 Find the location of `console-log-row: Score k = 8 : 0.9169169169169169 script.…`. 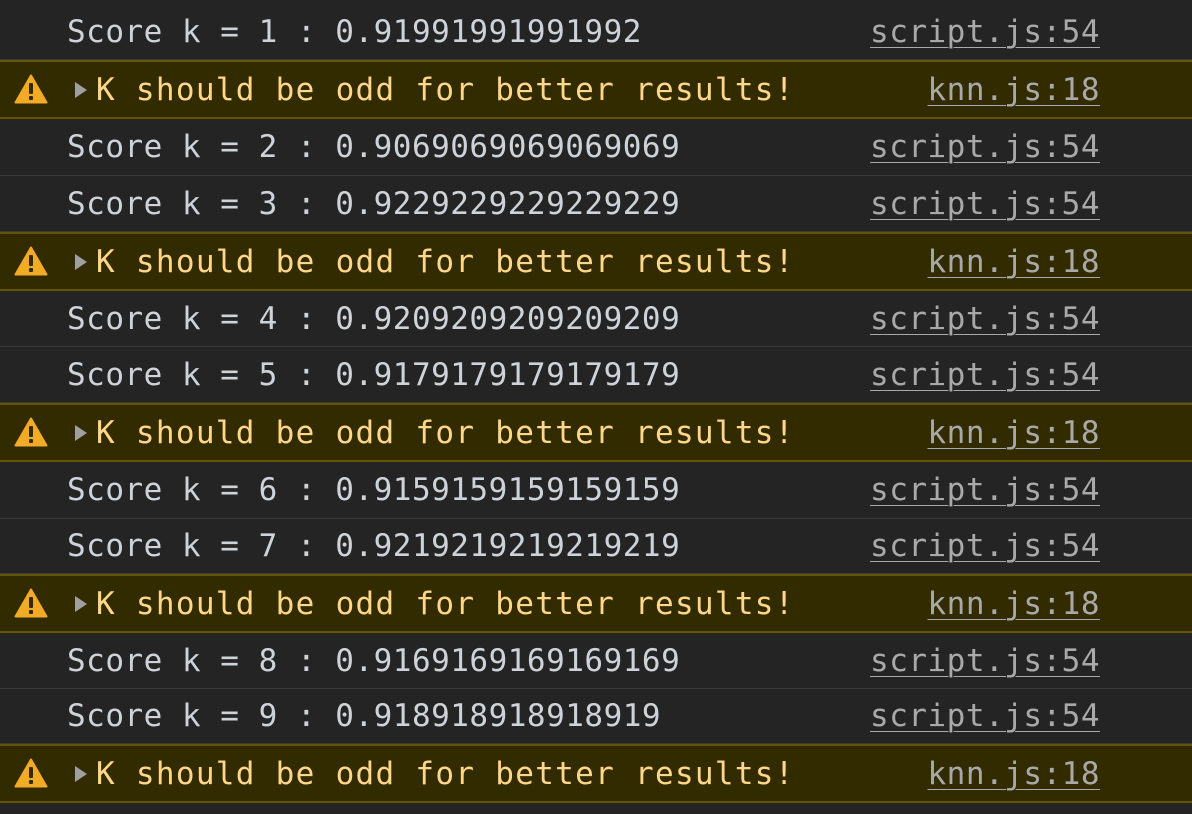

console-log-row: Score k = 8 : 0.9169169169169169 script.… is located at coordinates (596, 661).